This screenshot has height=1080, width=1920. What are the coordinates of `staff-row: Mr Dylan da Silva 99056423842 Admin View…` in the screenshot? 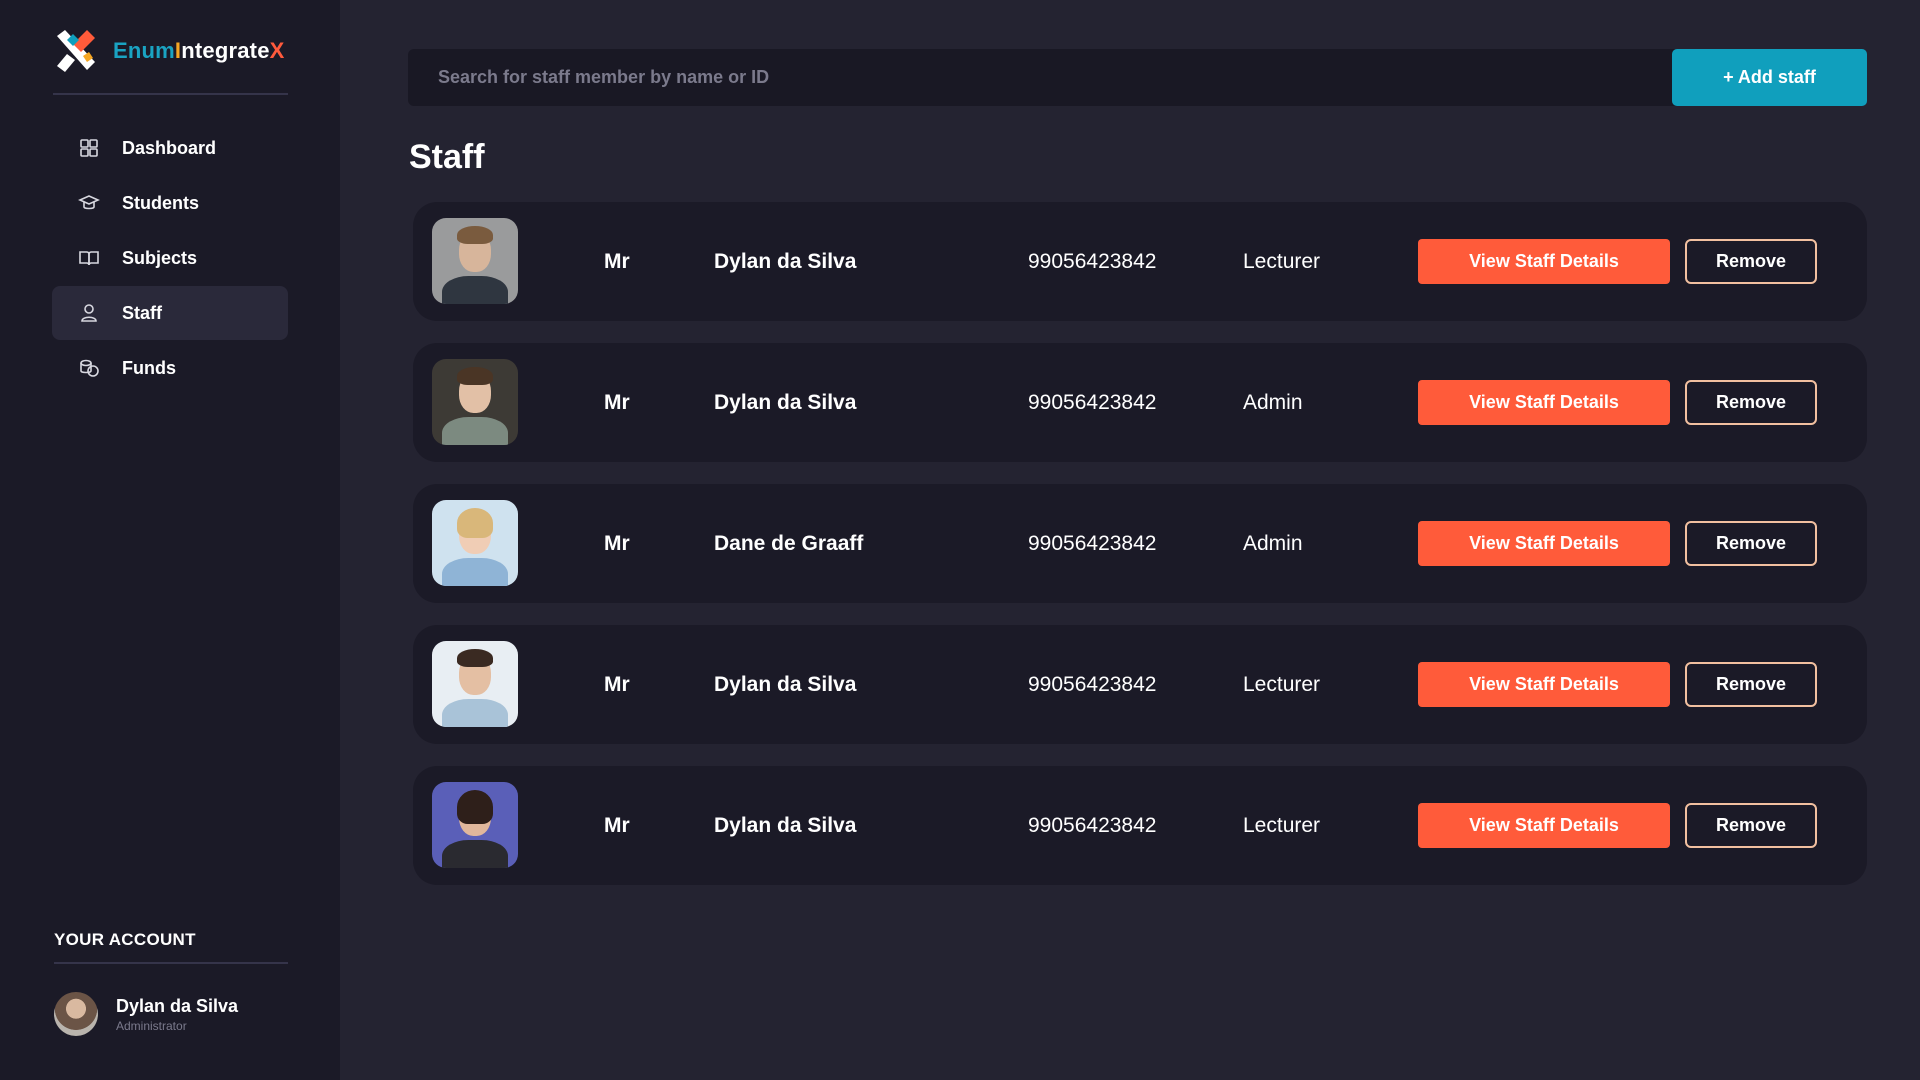 It's located at (1140, 402).